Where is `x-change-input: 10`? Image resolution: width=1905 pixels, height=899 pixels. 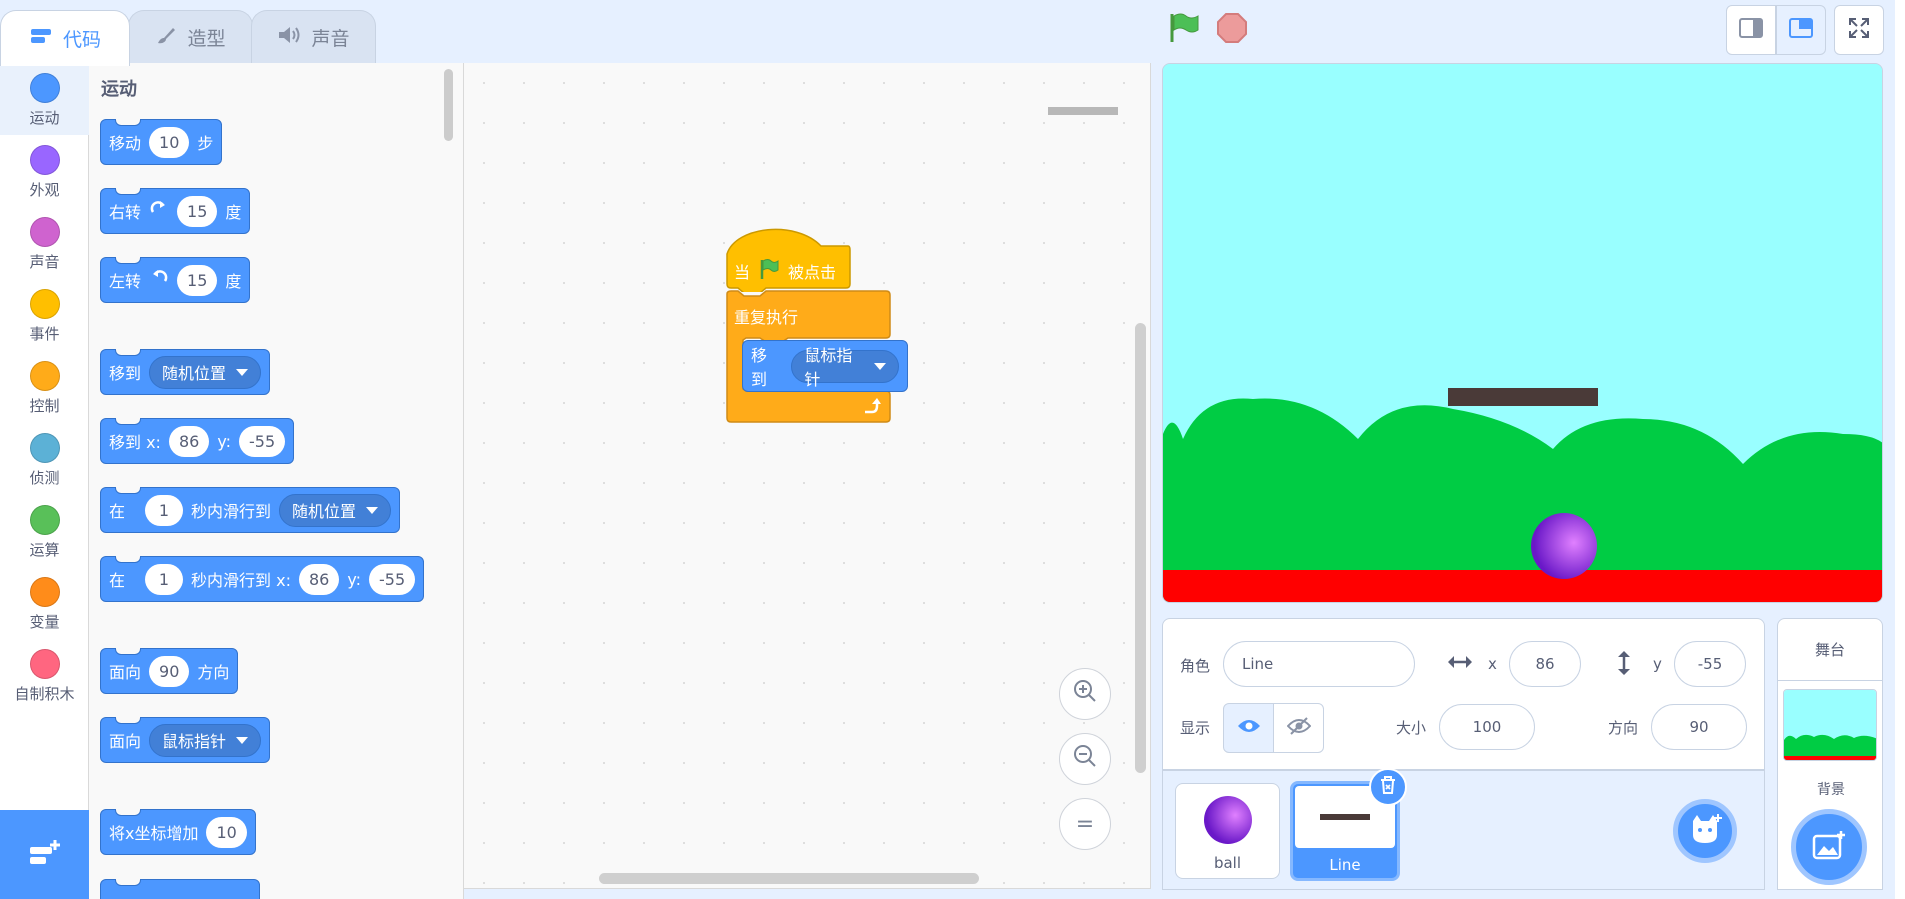
x-change-input: 10 is located at coordinates (226, 832).